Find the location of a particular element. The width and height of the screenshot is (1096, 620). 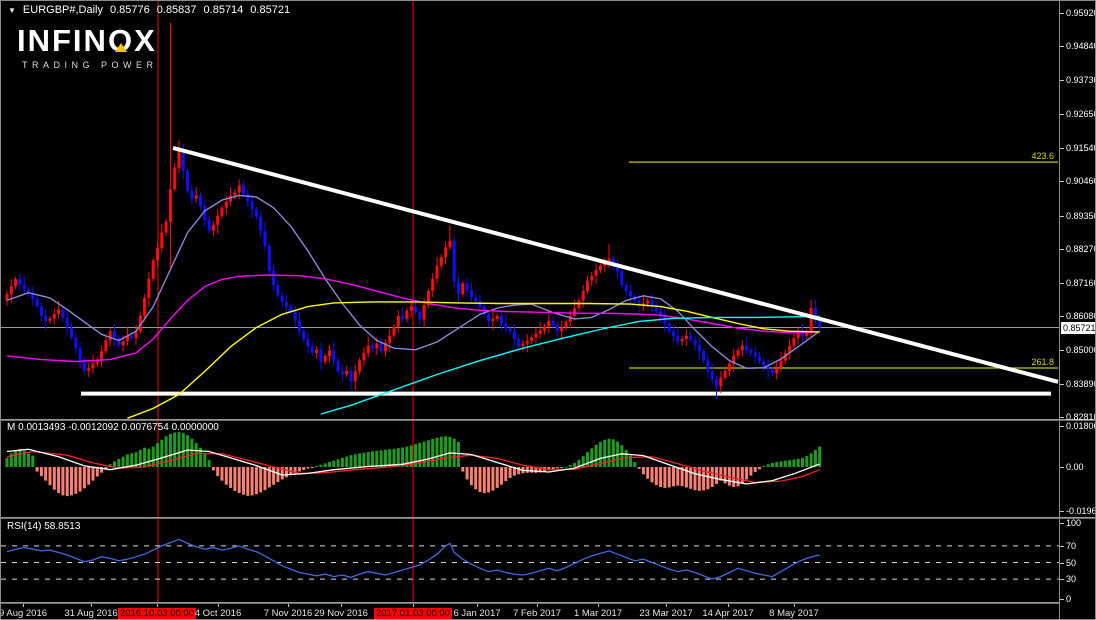

fib-423-label: 423.6 is located at coordinates (1042, 156).